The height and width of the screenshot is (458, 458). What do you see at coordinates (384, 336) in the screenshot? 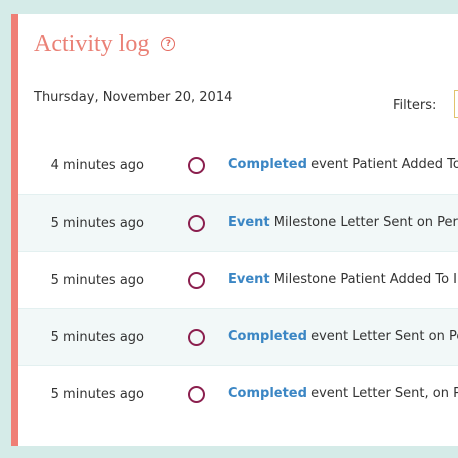
I see `entry-message: event Letter Sent on Perio` at bounding box center [384, 336].